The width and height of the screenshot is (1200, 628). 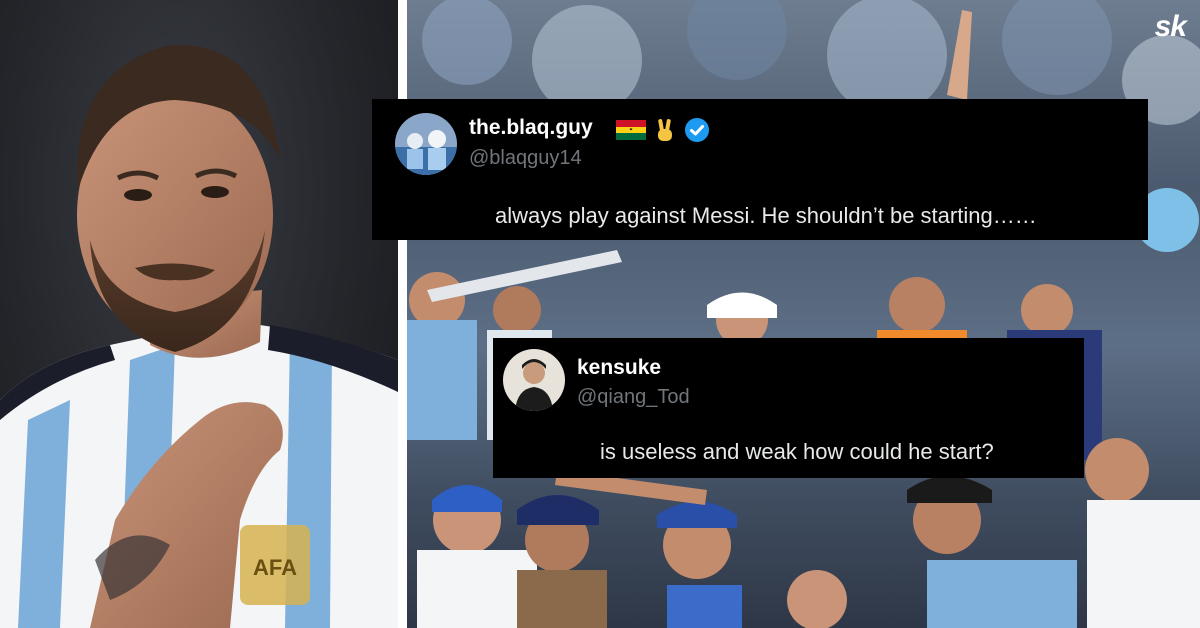 I want to click on user-handle: @qiang_Tod, so click(x=633, y=397).